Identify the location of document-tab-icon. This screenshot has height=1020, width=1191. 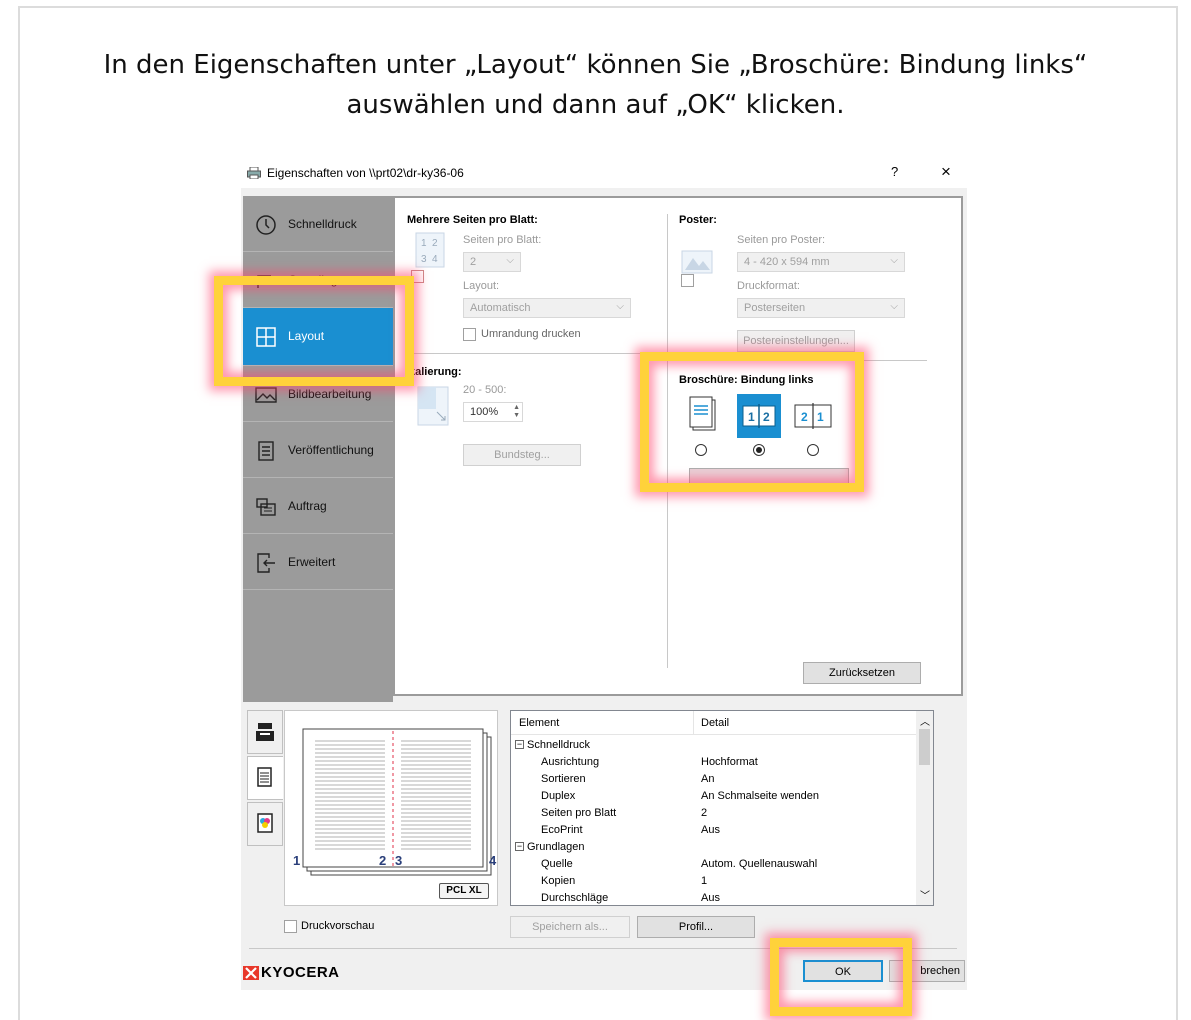
(264, 777).